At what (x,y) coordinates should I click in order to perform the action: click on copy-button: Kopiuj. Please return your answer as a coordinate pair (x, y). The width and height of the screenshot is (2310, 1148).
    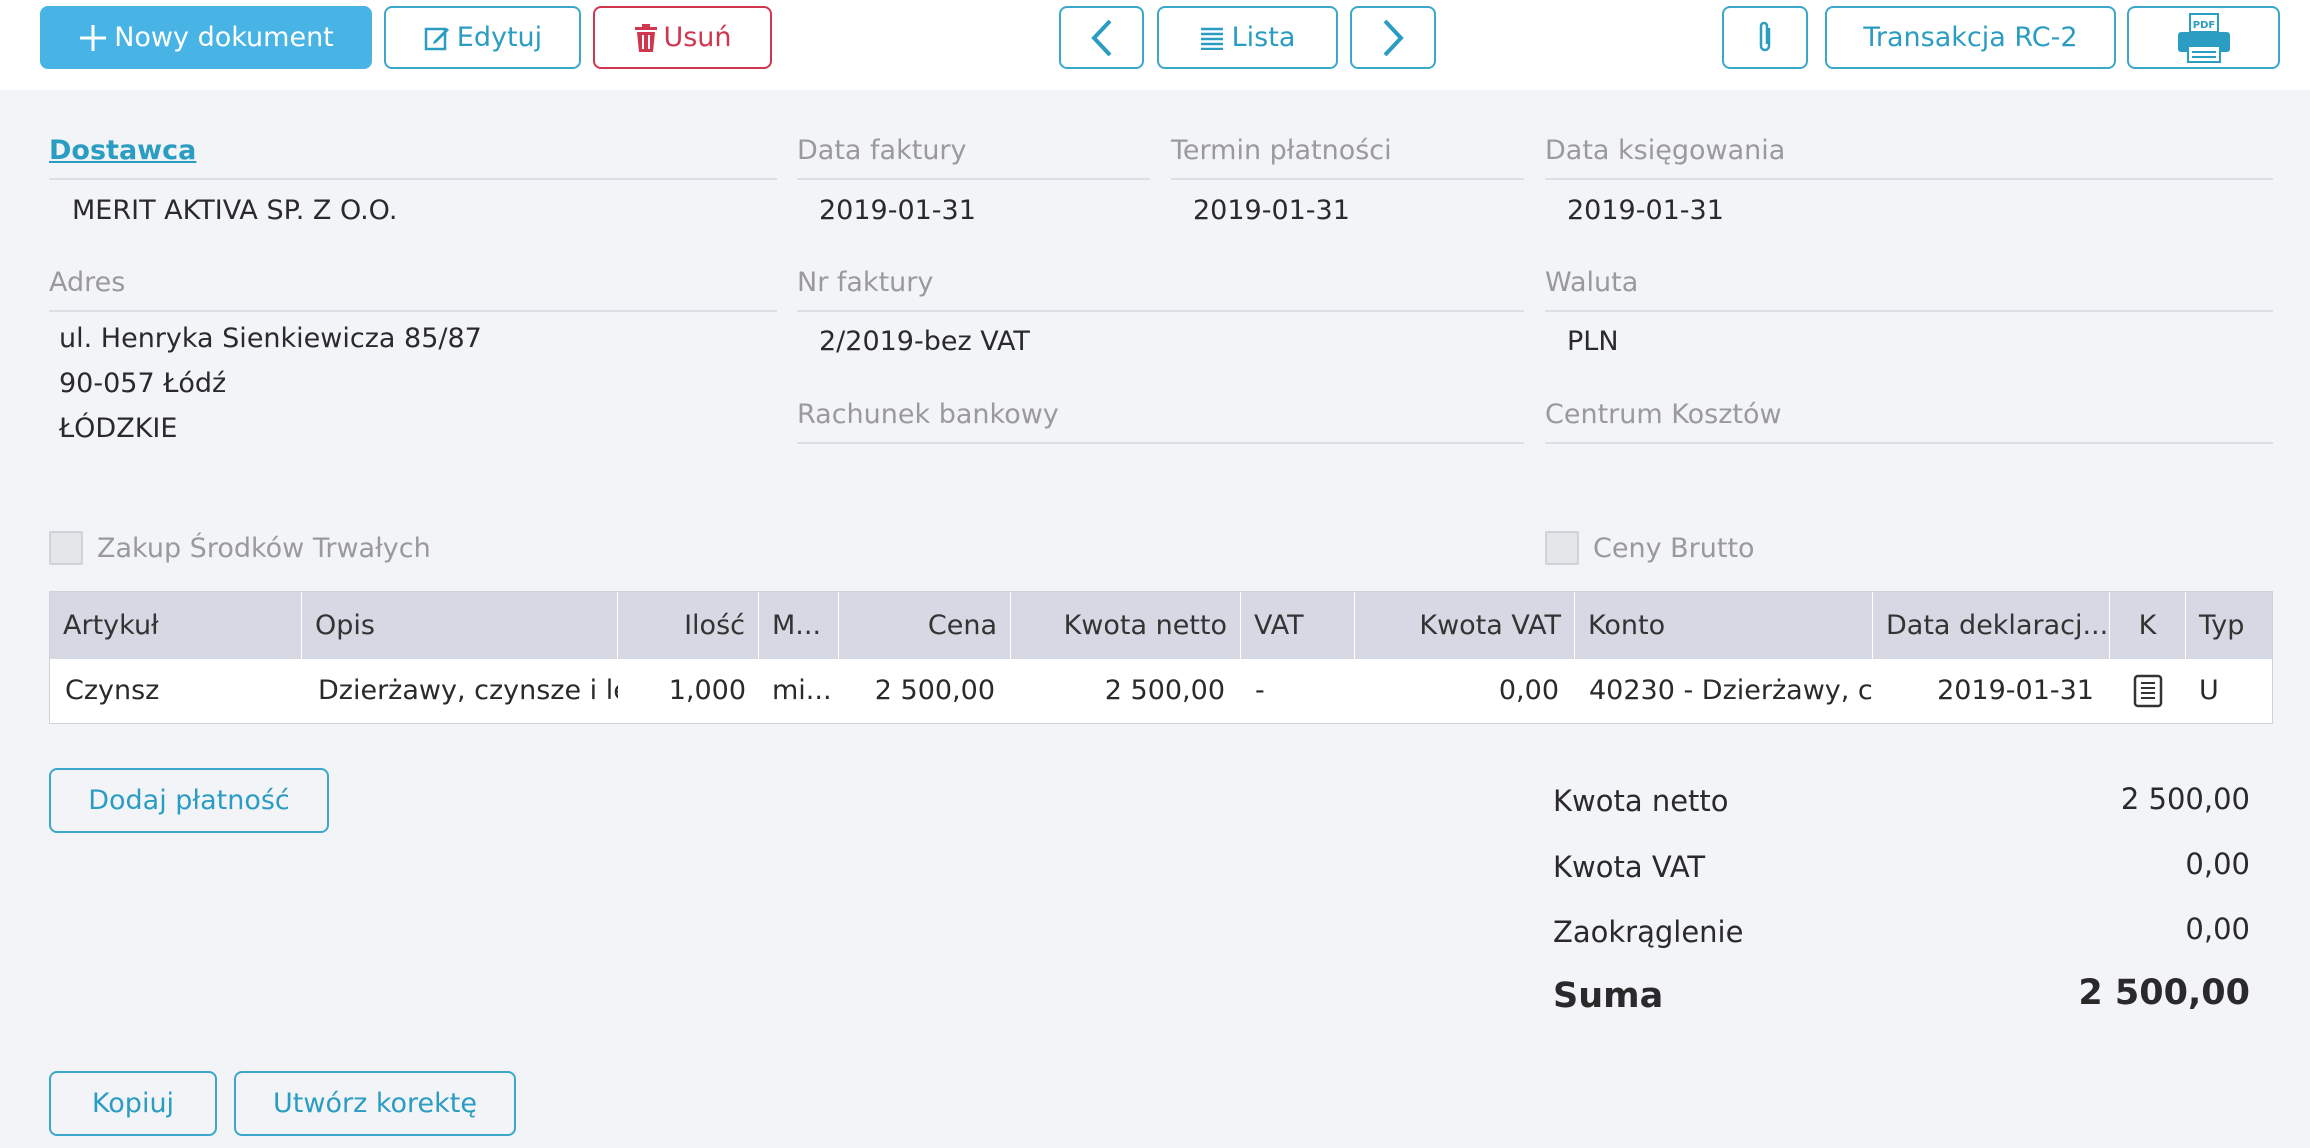
    Looking at the image, I should click on (133, 1103).